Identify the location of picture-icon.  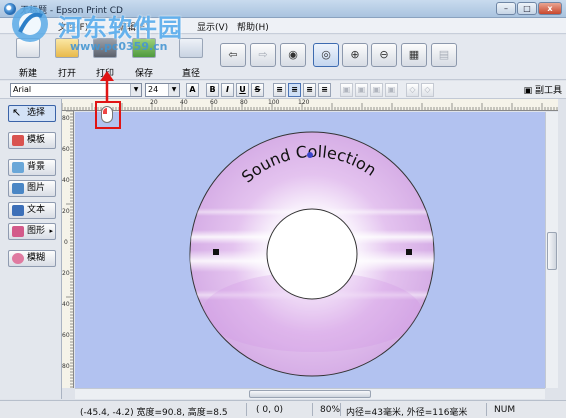
(18, 188).